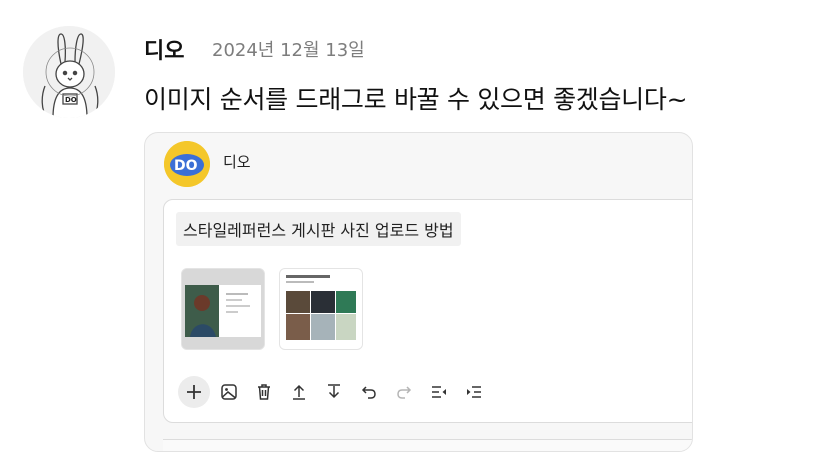  What do you see at coordinates (264, 392) in the screenshot?
I see `trash-icon` at bounding box center [264, 392].